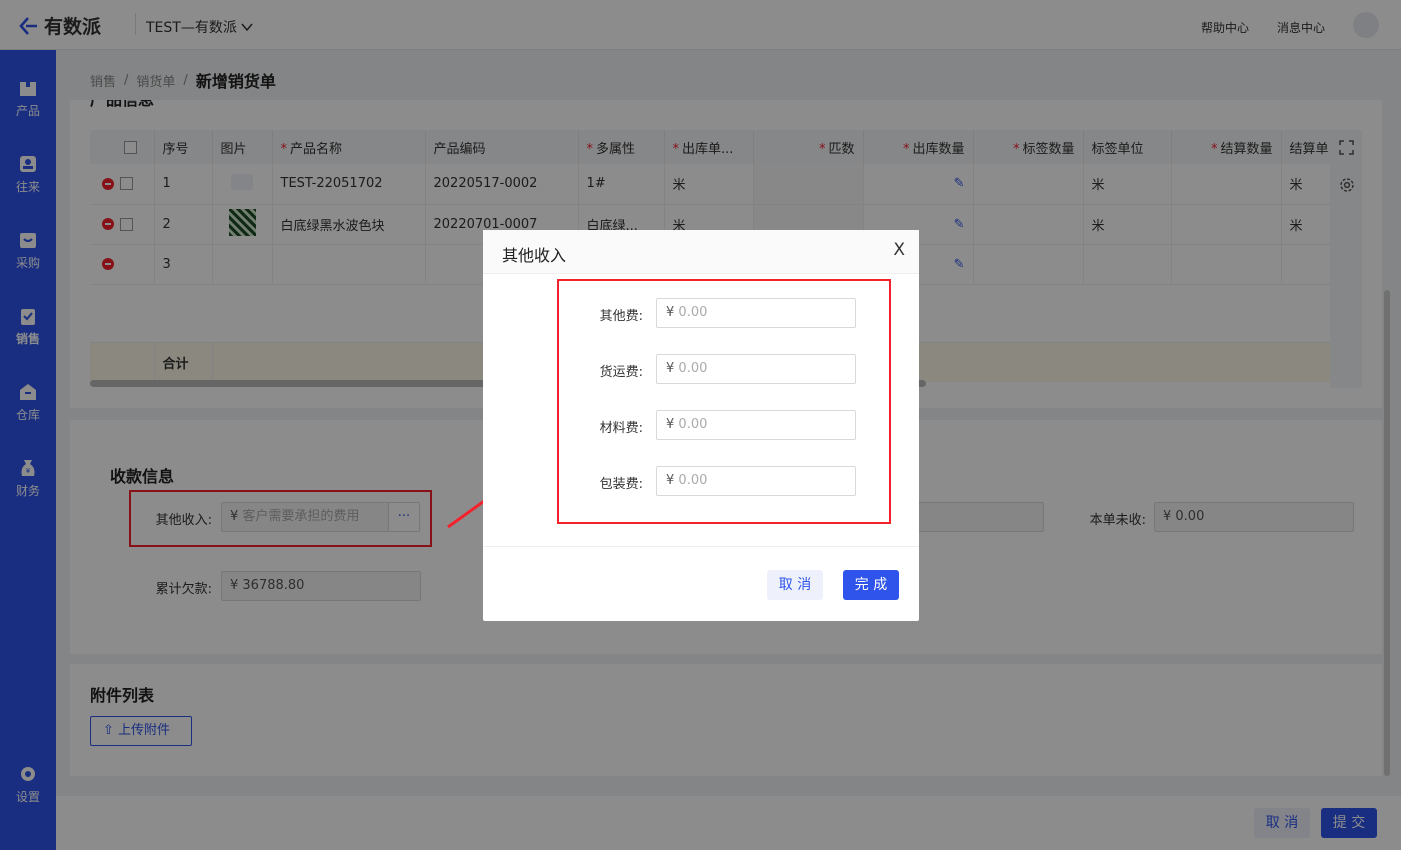 The width and height of the screenshot is (1401, 850). I want to click on modal-title: 其他收入, so click(534, 255).